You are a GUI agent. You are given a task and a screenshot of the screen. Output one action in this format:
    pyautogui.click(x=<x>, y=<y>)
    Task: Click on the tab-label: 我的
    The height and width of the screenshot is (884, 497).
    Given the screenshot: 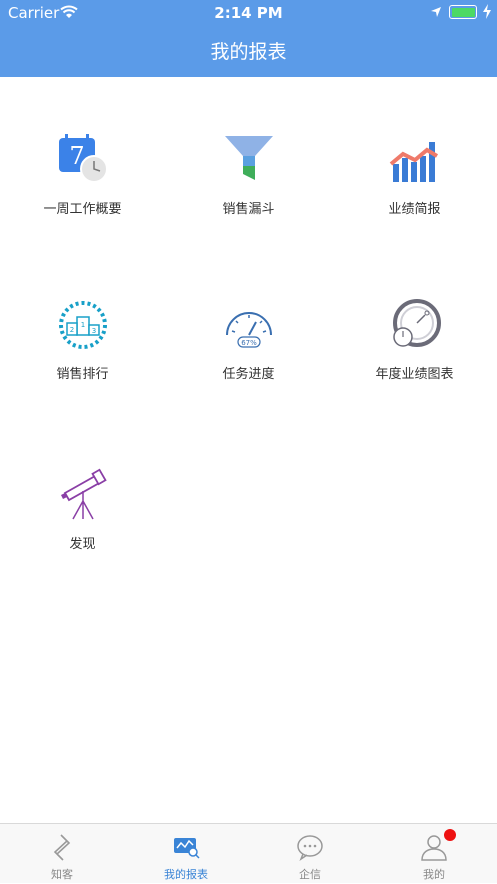 What is the action you would take?
    pyautogui.click(x=434, y=874)
    